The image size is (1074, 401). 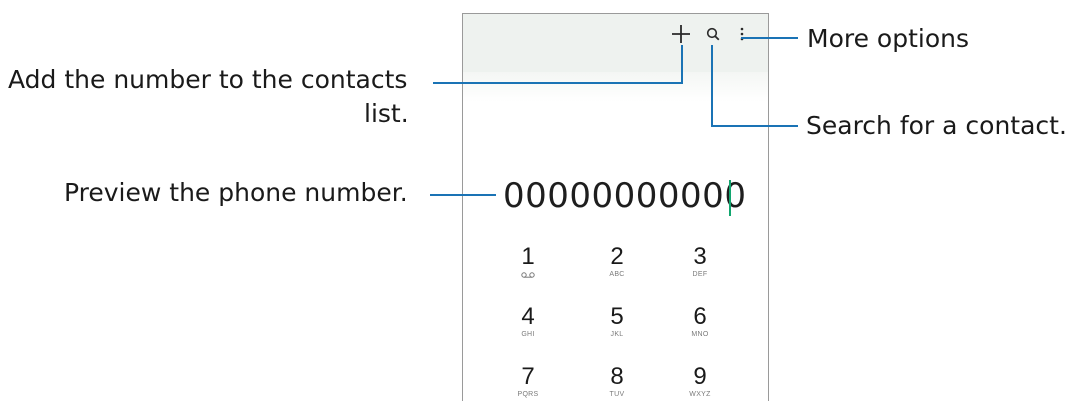 I want to click on key-digit: 9, so click(x=700, y=376).